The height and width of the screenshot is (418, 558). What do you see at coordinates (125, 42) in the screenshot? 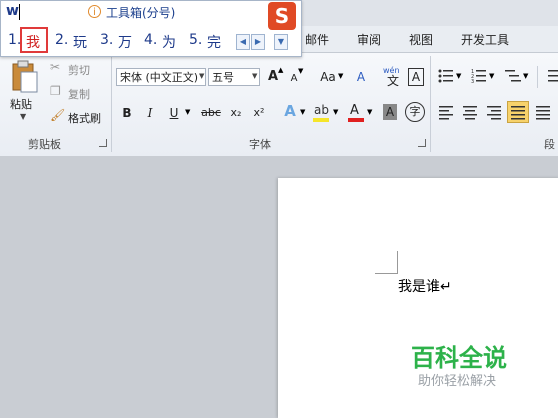
I see `candidate-3: 万` at bounding box center [125, 42].